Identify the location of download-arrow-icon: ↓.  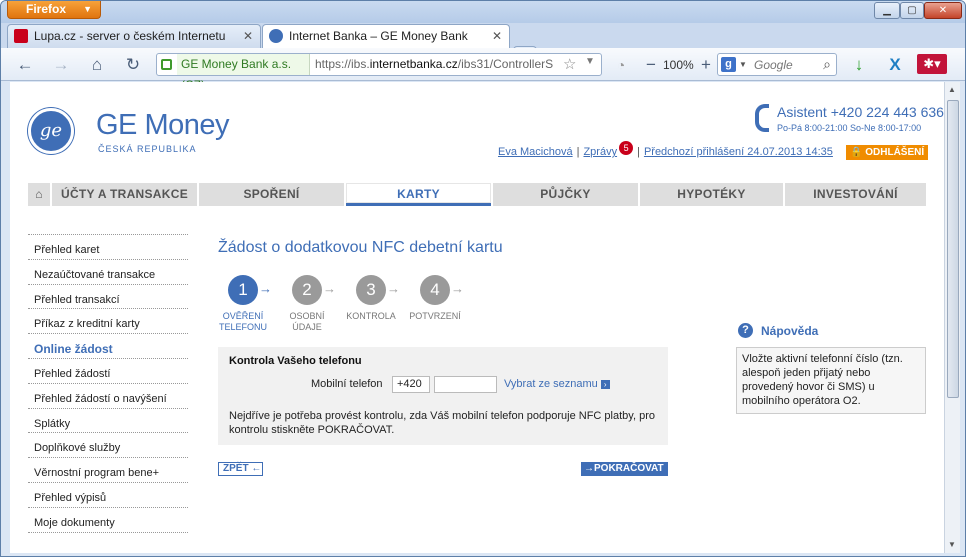
(859, 65).